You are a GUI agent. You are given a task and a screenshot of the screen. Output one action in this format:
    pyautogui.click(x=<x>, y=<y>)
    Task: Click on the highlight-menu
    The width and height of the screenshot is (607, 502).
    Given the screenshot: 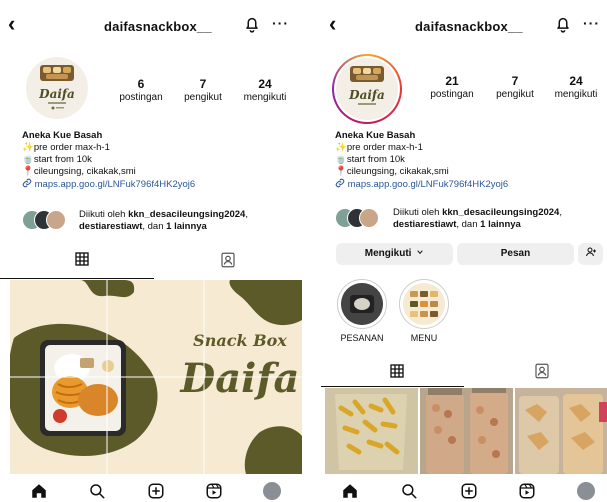 What is the action you would take?
    pyautogui.click(x=424, y=304)
    